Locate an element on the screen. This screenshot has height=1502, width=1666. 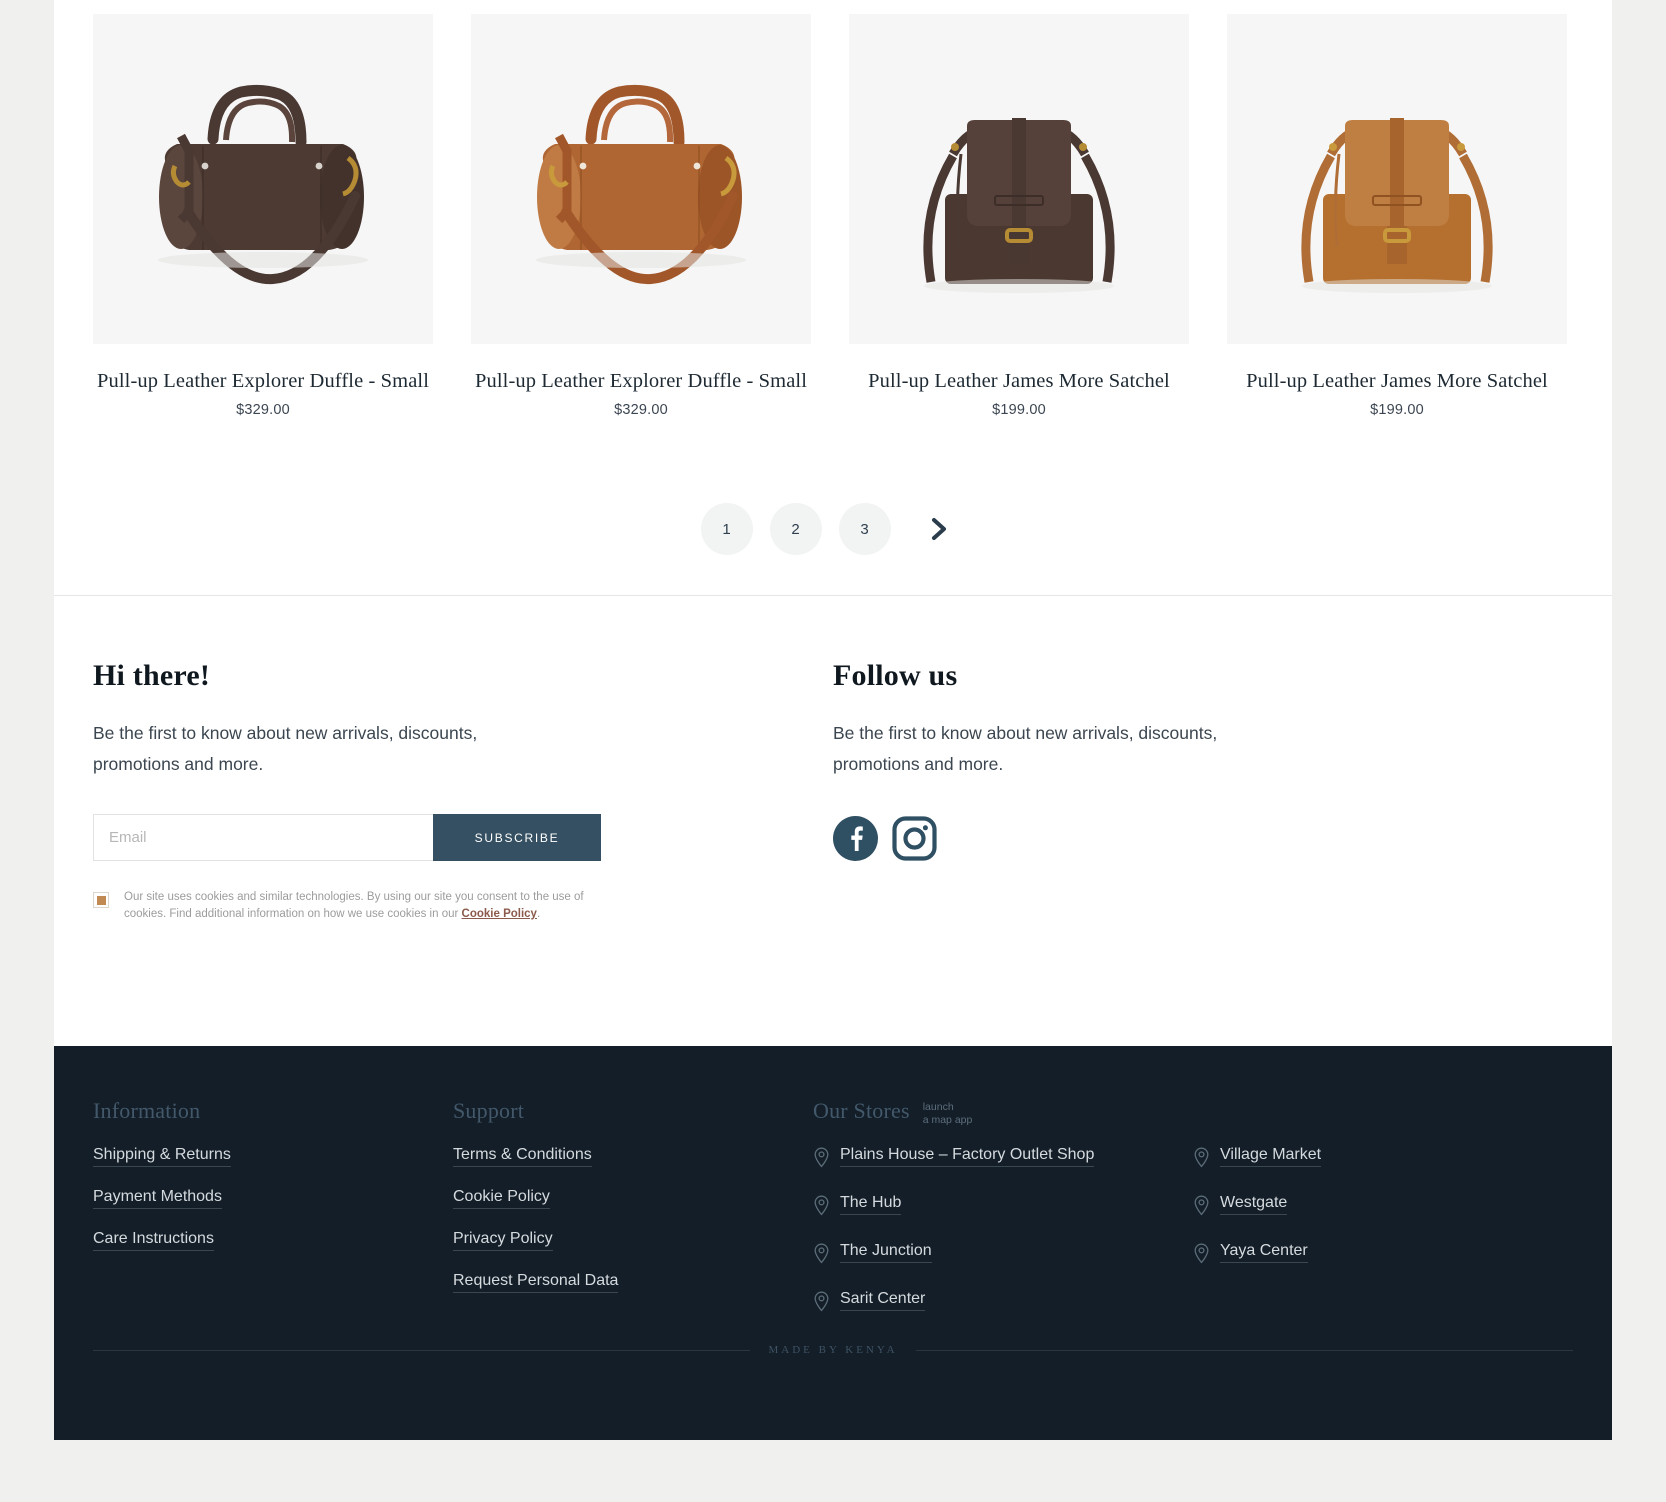
footer-stores-heading: Our Stores is located at coordinates (861, 1110).